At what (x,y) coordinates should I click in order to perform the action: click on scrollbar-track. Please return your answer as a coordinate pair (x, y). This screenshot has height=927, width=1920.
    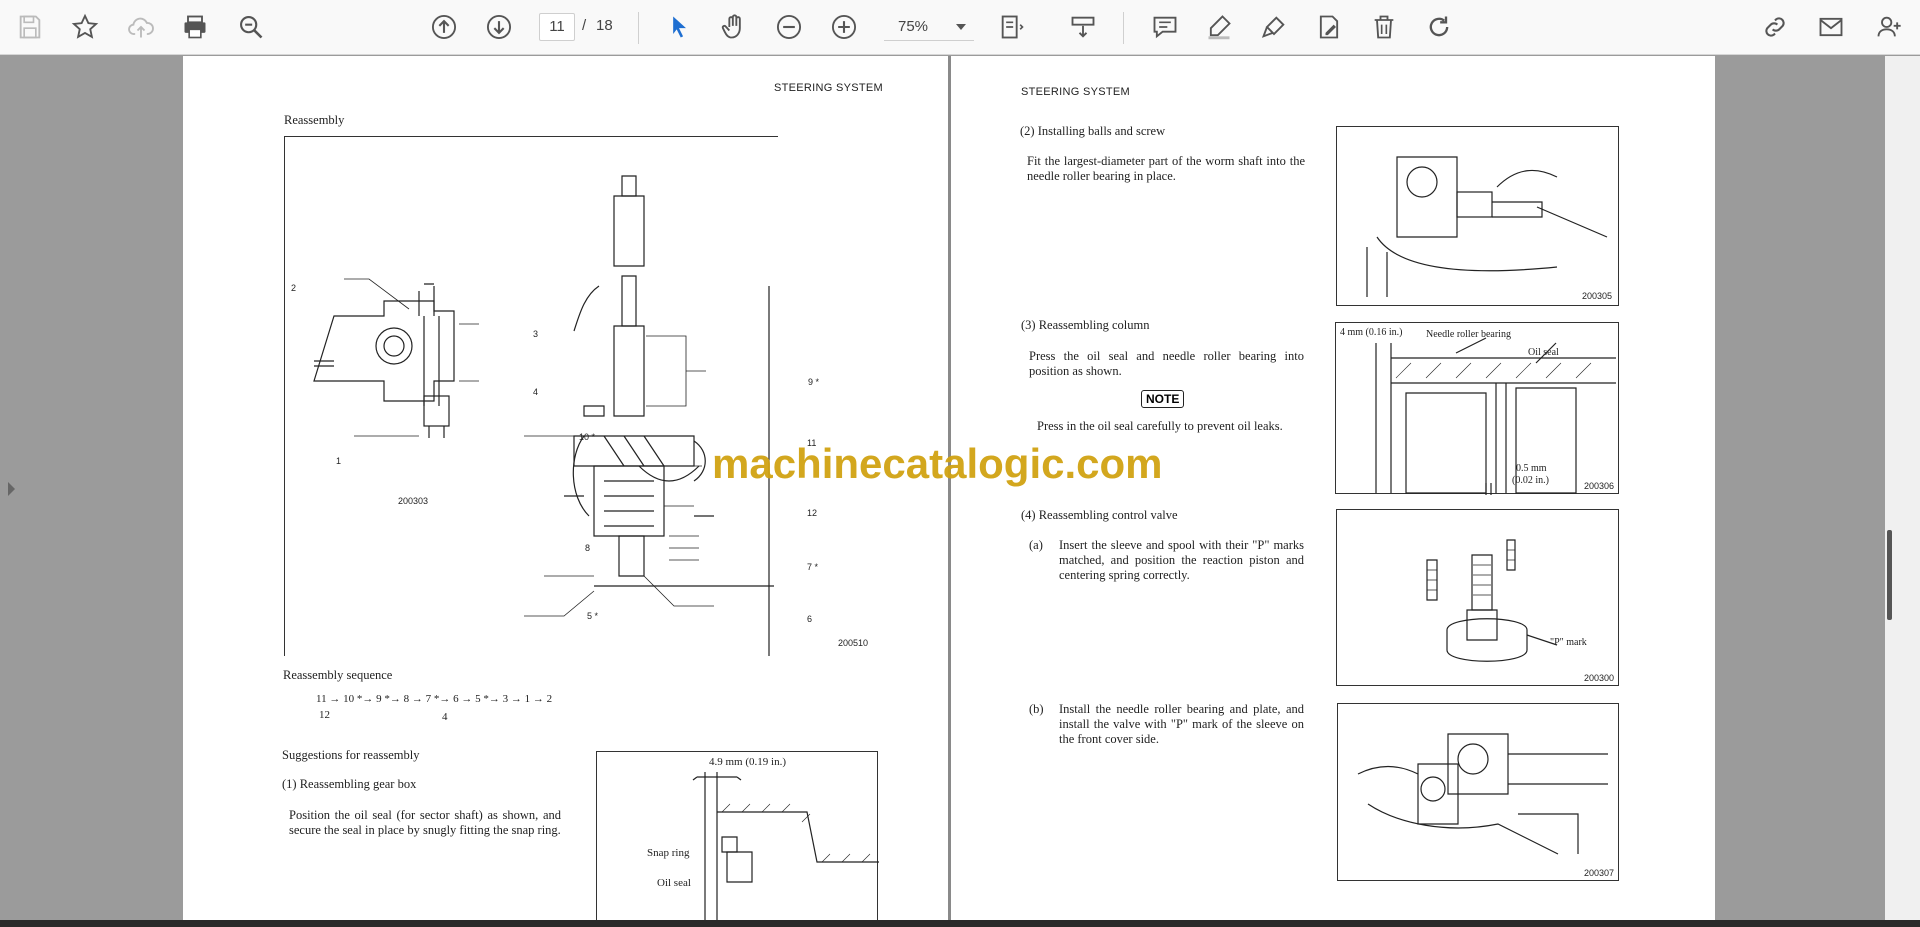
    Looking at the image, I should click on (1902, 488).